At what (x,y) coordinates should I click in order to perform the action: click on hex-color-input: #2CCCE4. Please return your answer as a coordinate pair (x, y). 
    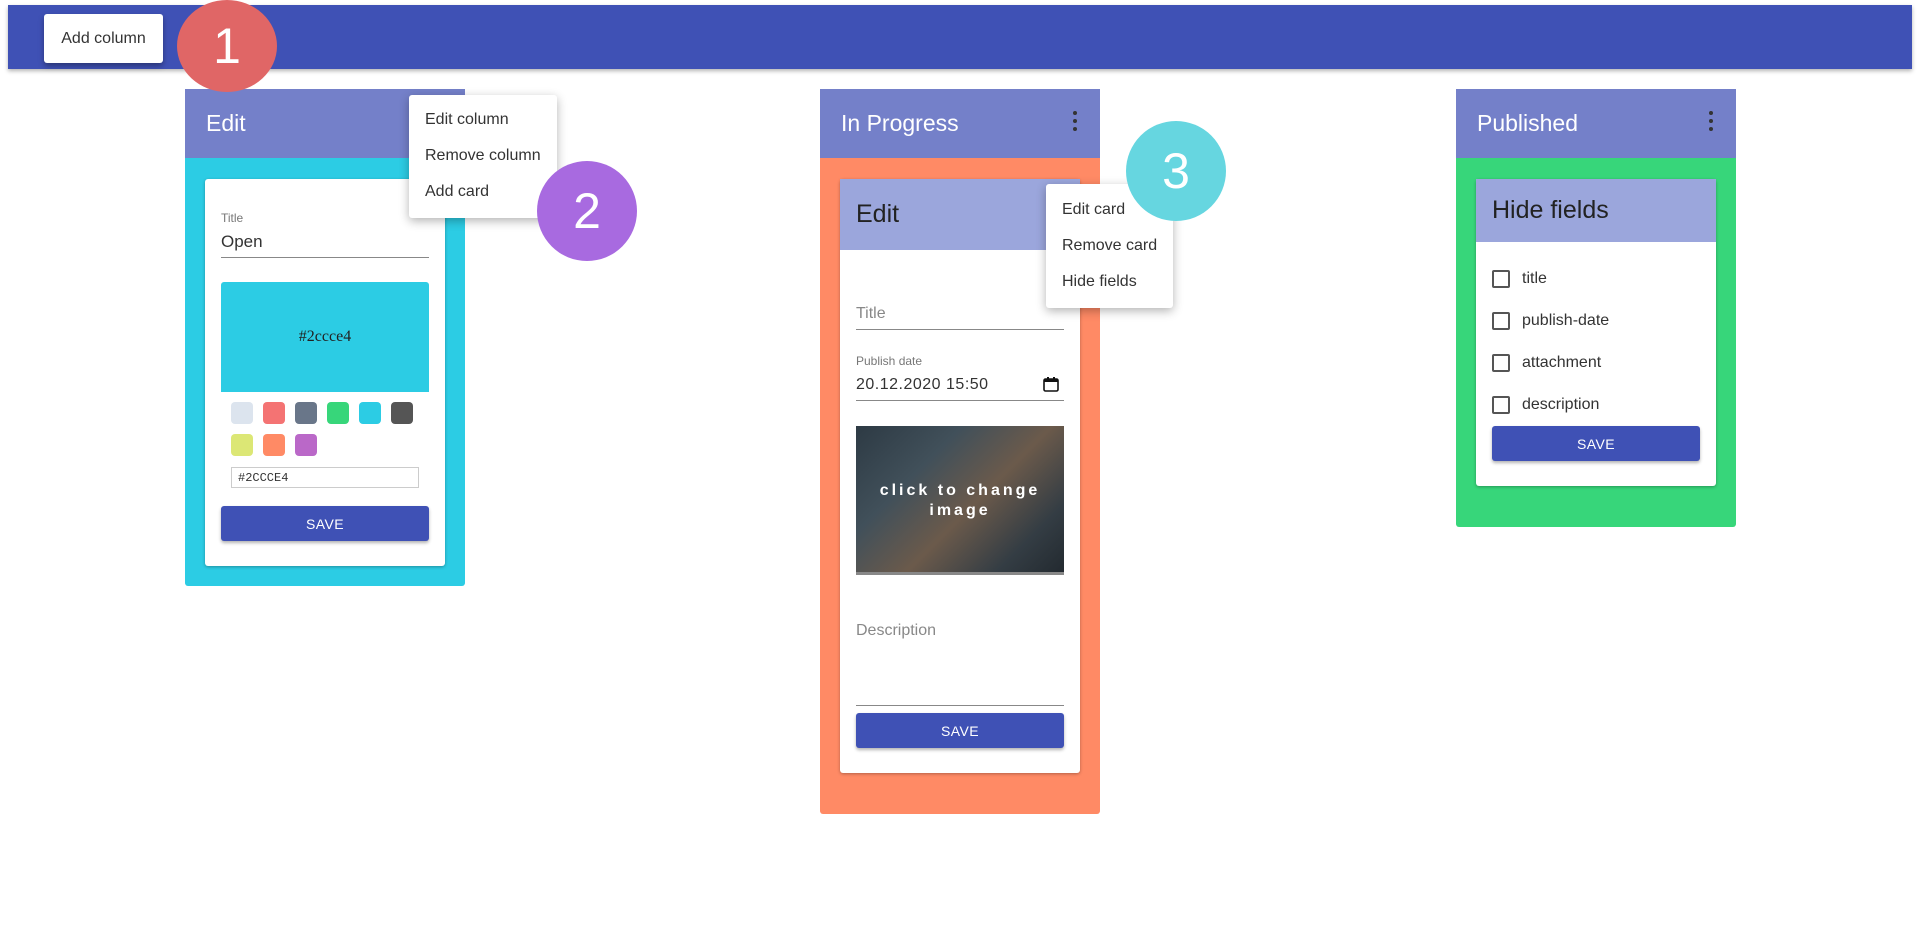
    Looking at the image, I should click on (325, 477).